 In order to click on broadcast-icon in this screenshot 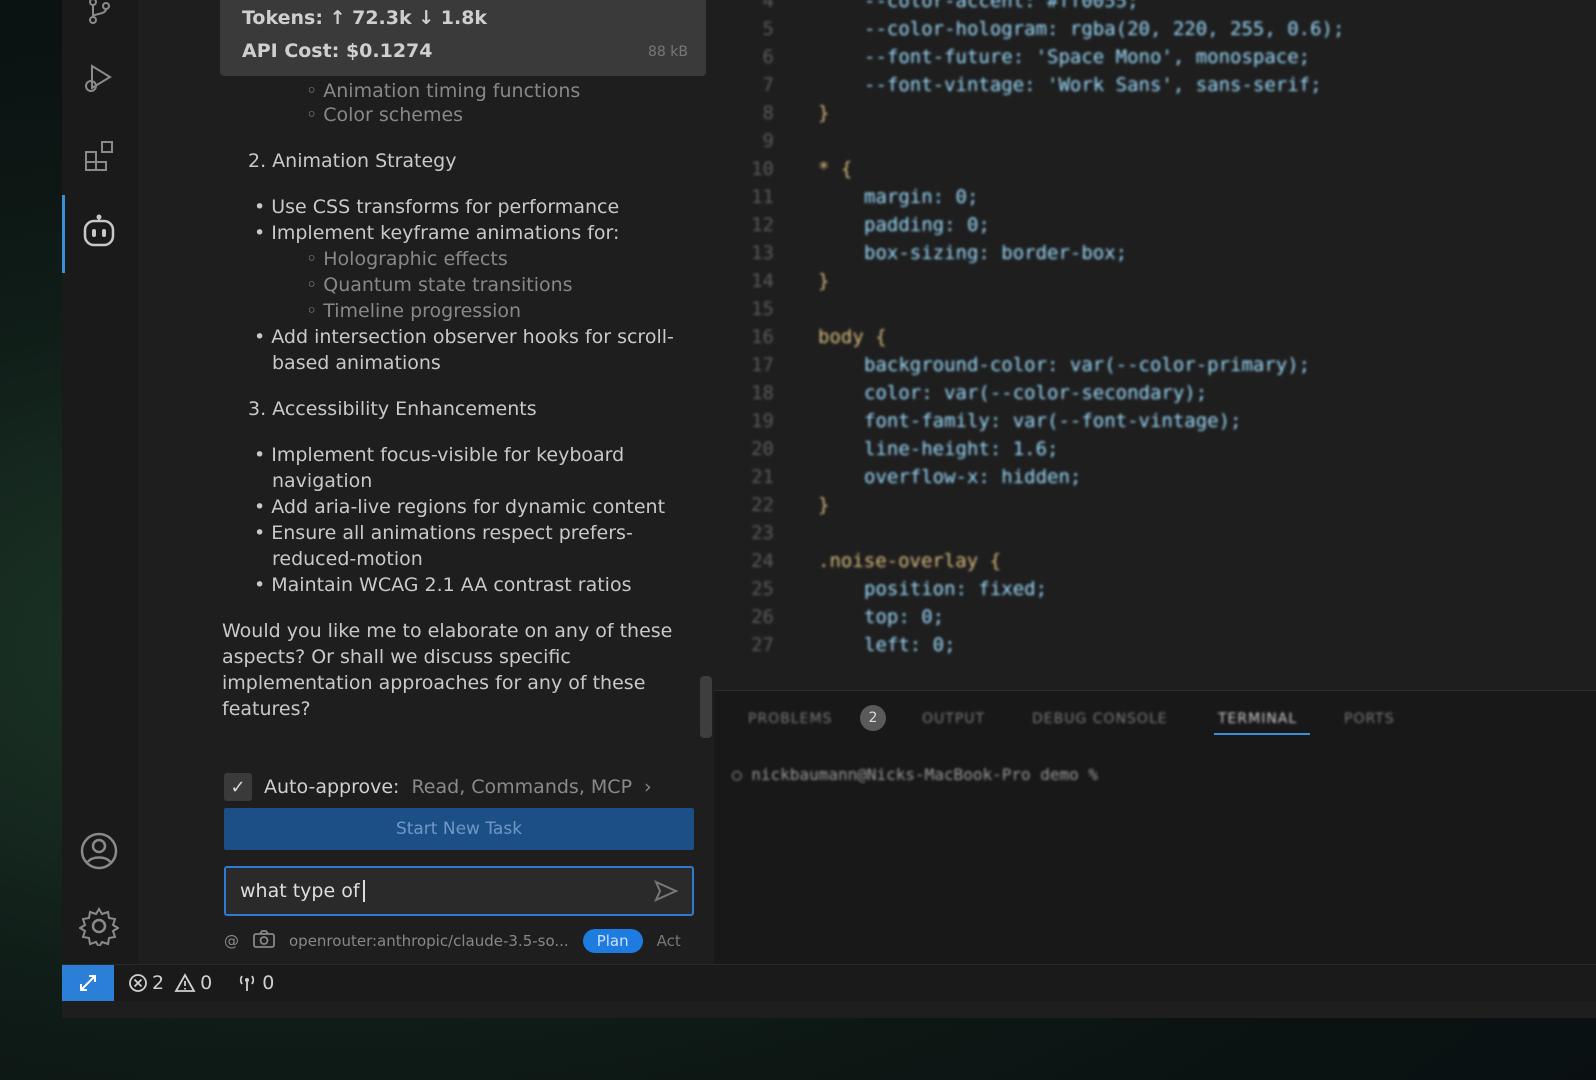, I will do `click(247, 983)`.